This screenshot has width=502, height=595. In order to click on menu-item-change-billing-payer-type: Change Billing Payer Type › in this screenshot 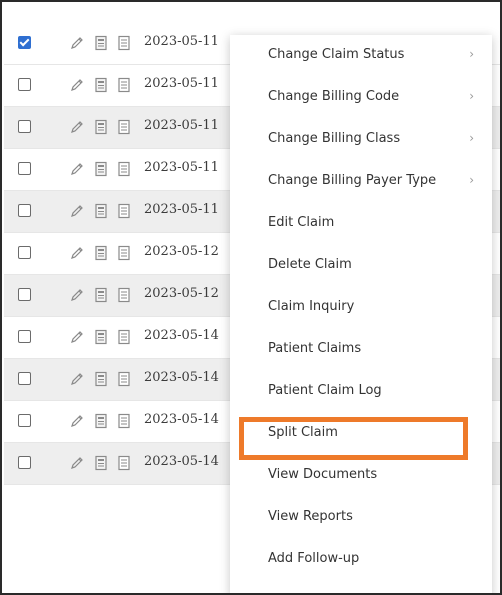, I will do `click(361, 182)`.